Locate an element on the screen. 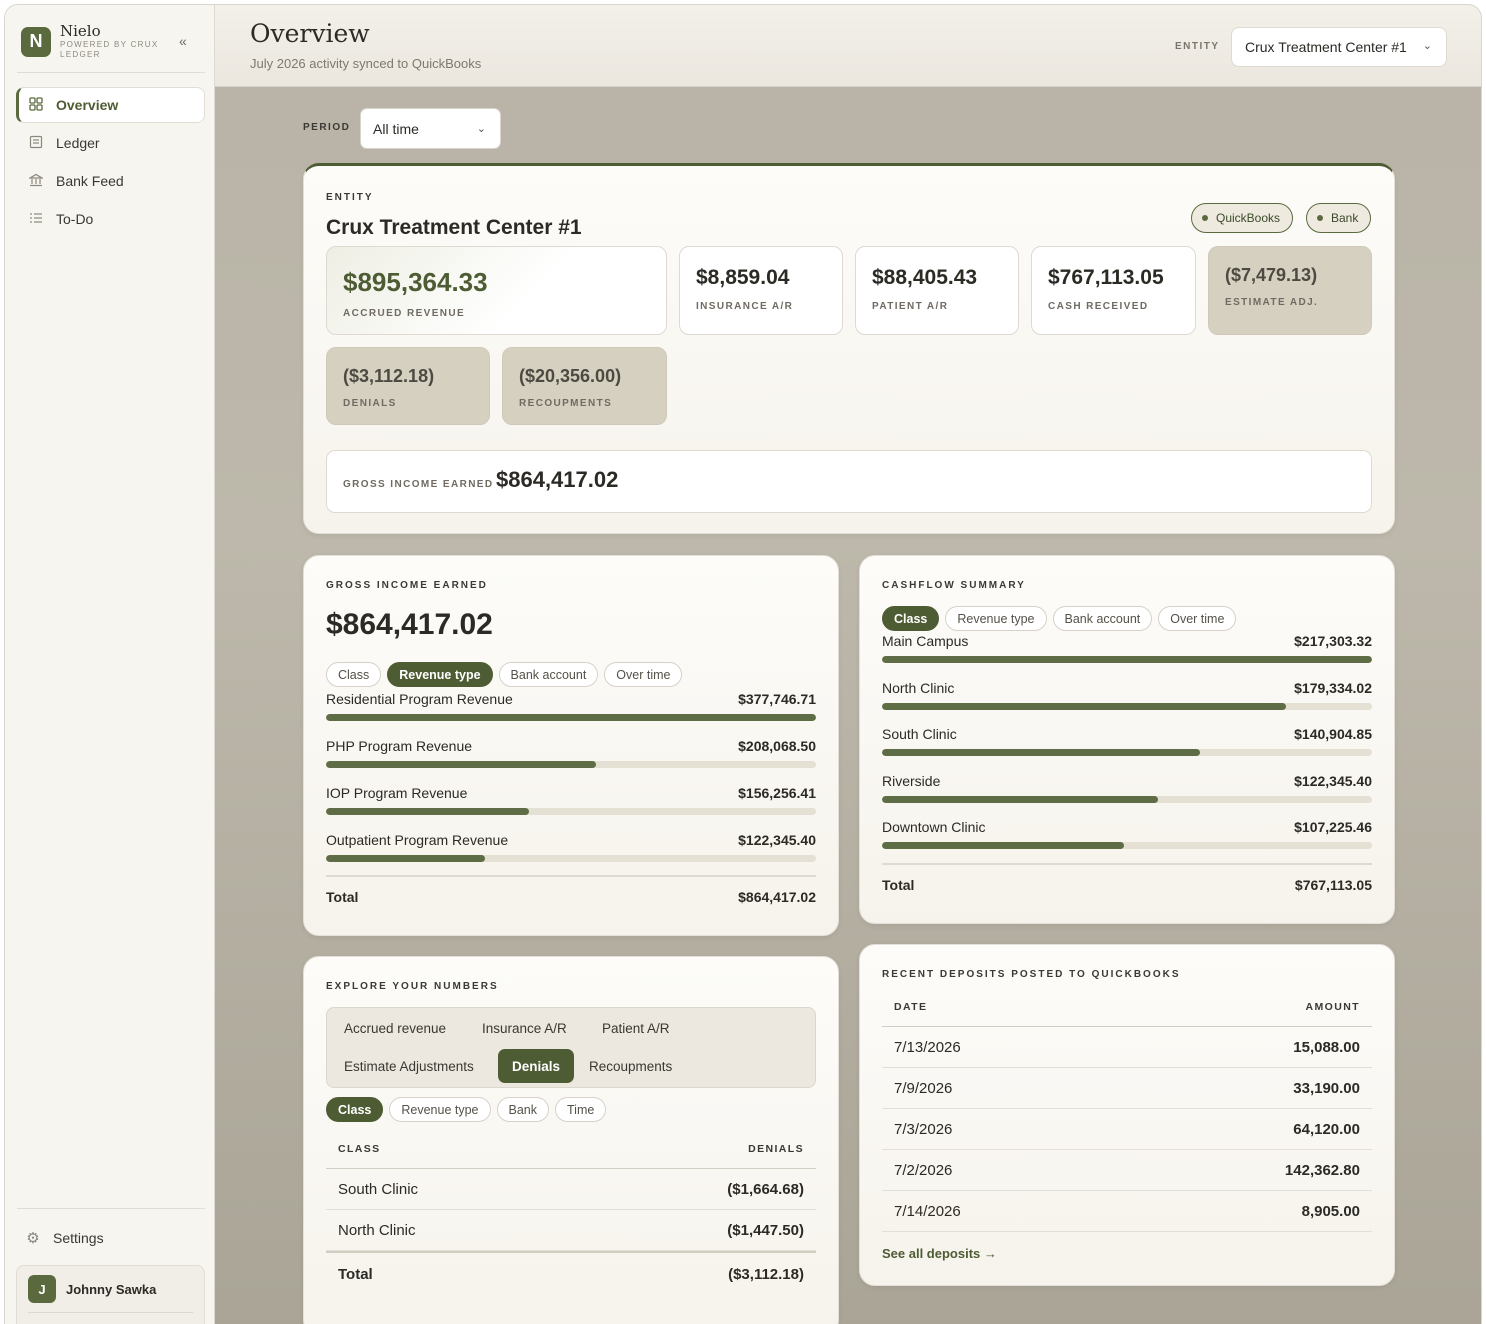  sidebar-nav: Overview Ledger Bank Feed To-Do is located at coordinates (110, 163).